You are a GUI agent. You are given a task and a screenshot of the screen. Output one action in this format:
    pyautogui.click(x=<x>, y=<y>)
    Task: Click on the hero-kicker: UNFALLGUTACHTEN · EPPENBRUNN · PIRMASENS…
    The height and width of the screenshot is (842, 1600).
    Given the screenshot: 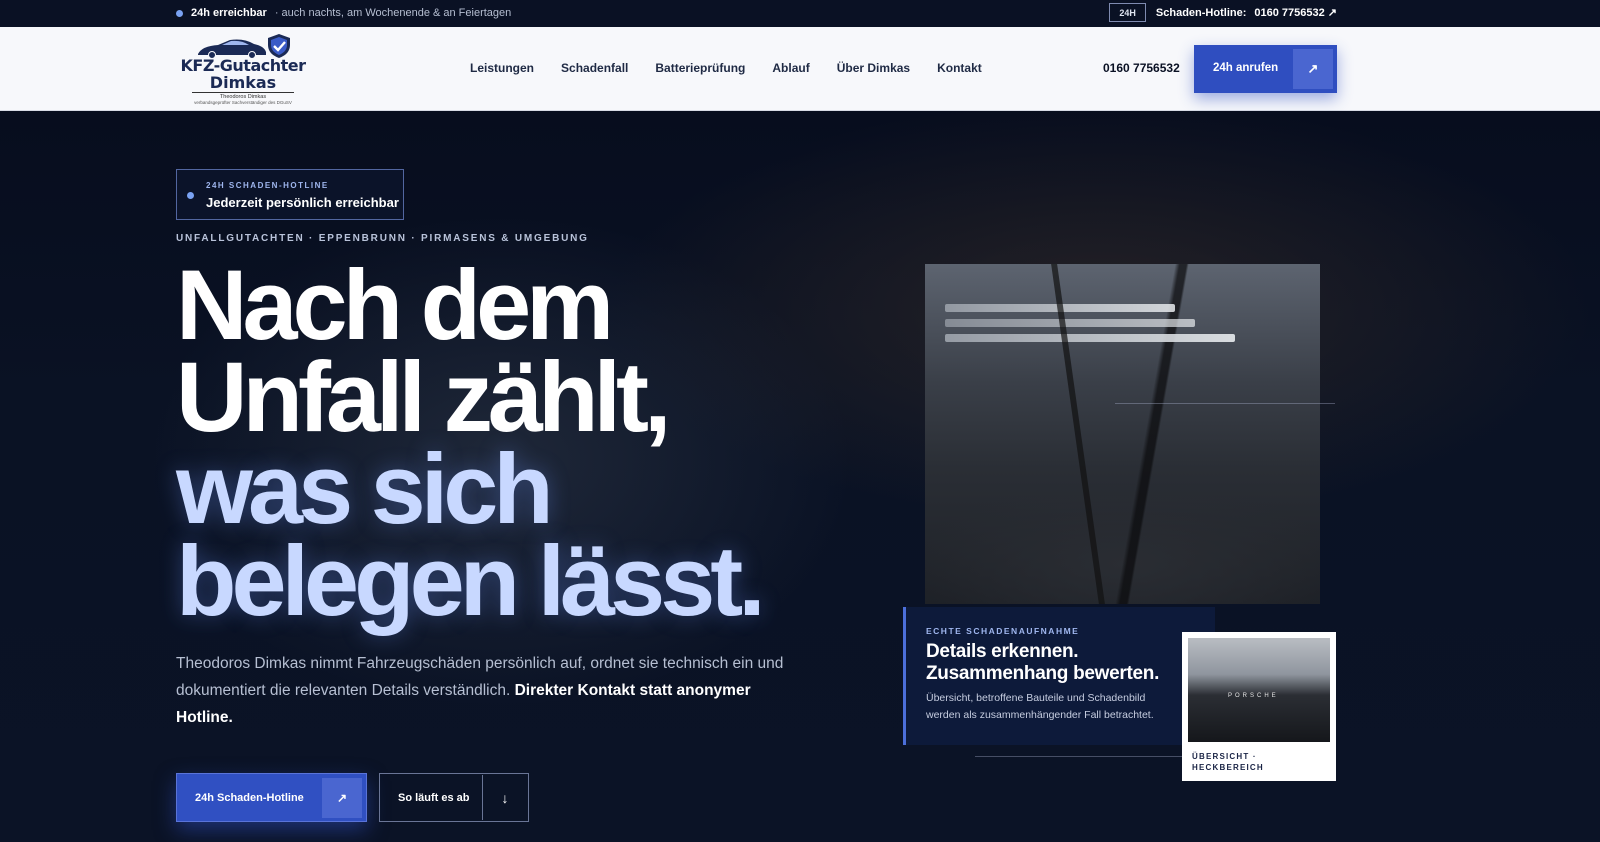 What is the action you would take?
    pyautogui.click(x=382, y=238)
    